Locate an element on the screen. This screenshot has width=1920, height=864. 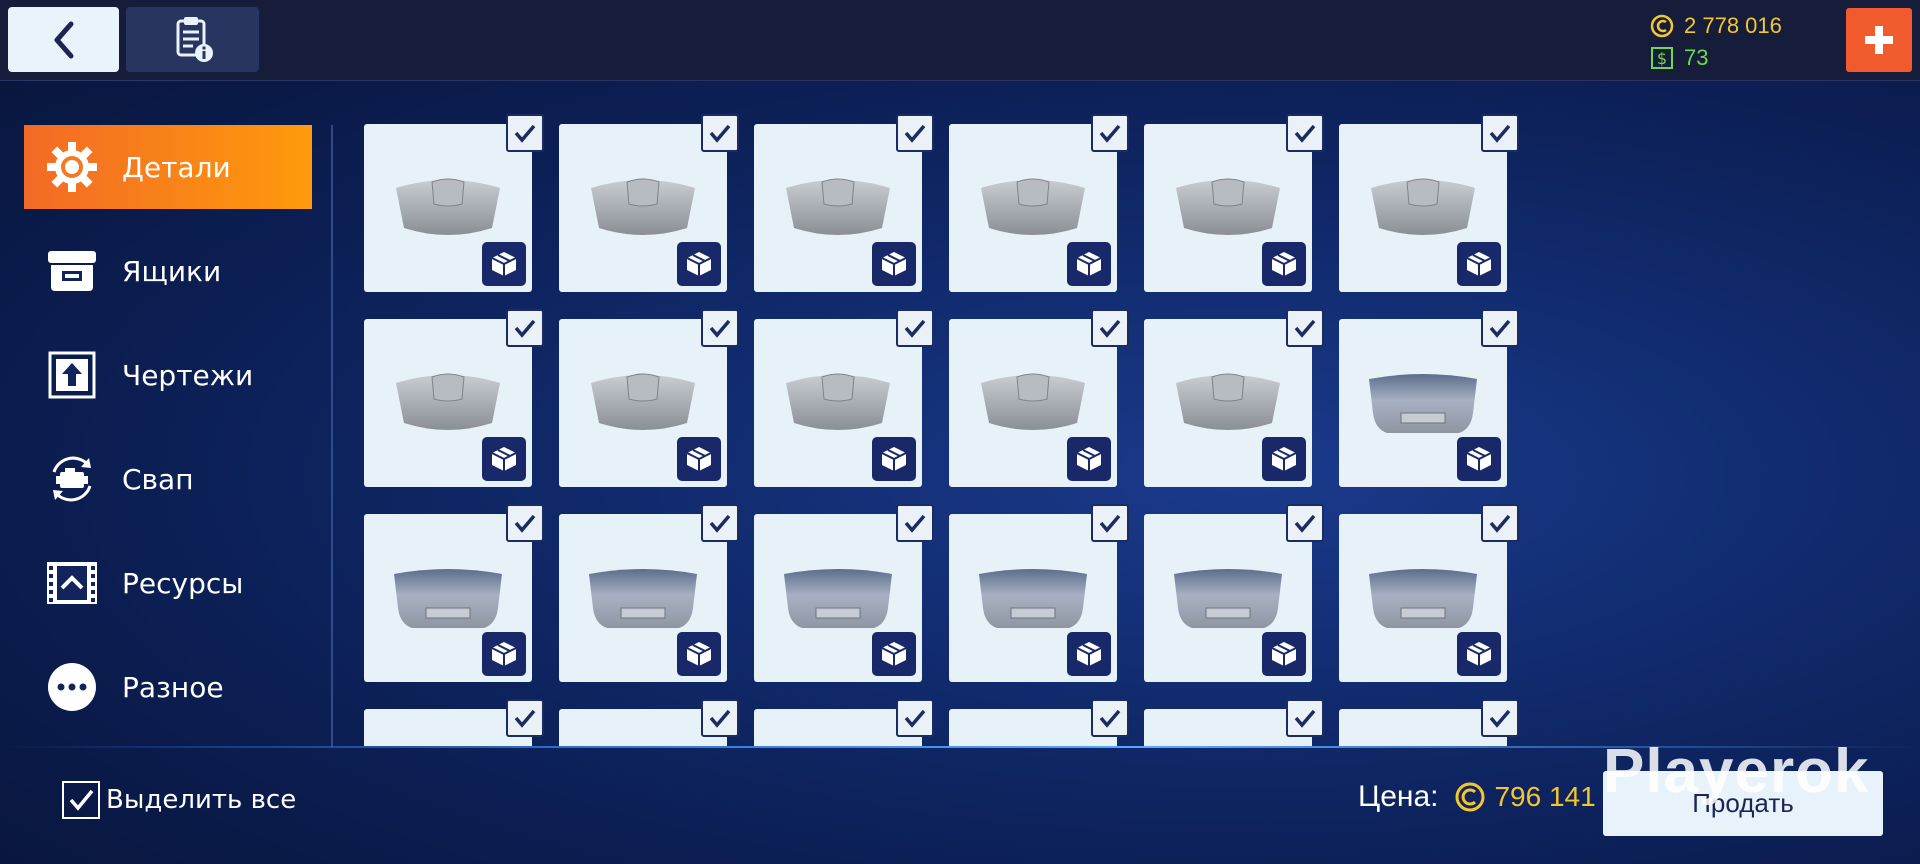
currency-display: 2 778 016 $ 73 is located at coordinates (1750, 42).